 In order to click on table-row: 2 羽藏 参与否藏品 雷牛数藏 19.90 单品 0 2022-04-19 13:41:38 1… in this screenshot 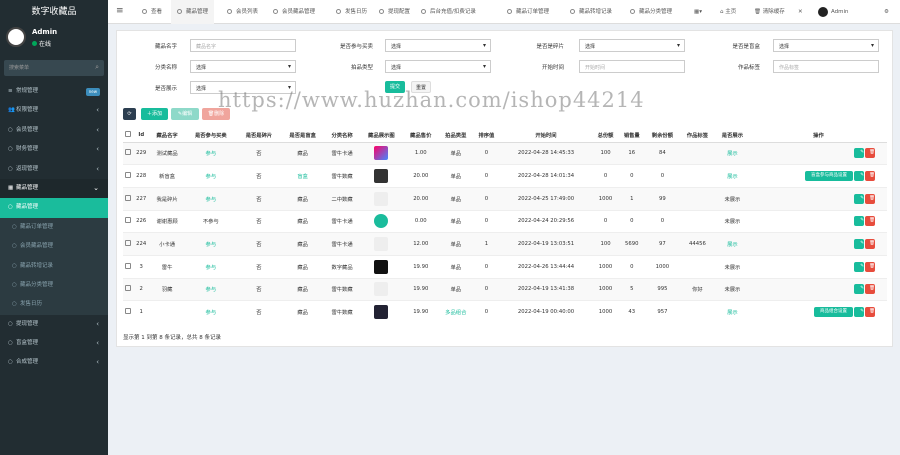, I will do `click(505, 289)`.